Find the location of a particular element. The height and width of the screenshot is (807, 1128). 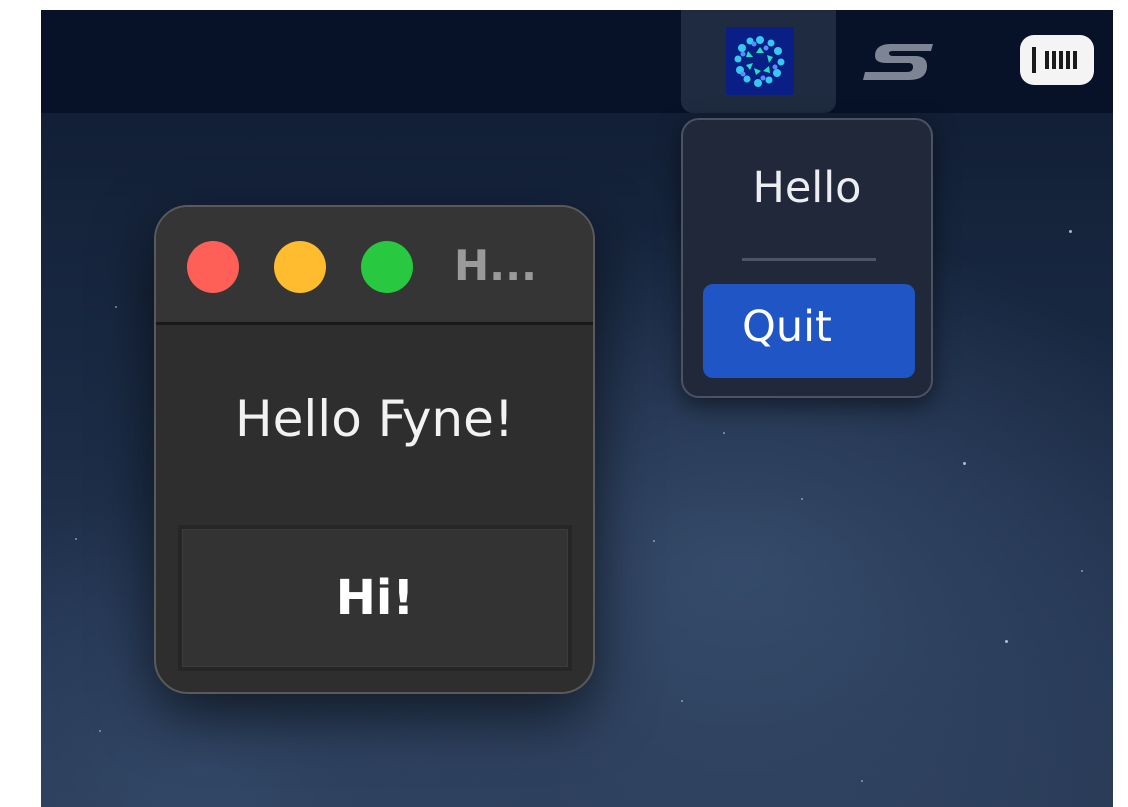

s-logo-icon-graphic is located at coordinates (898, 62).